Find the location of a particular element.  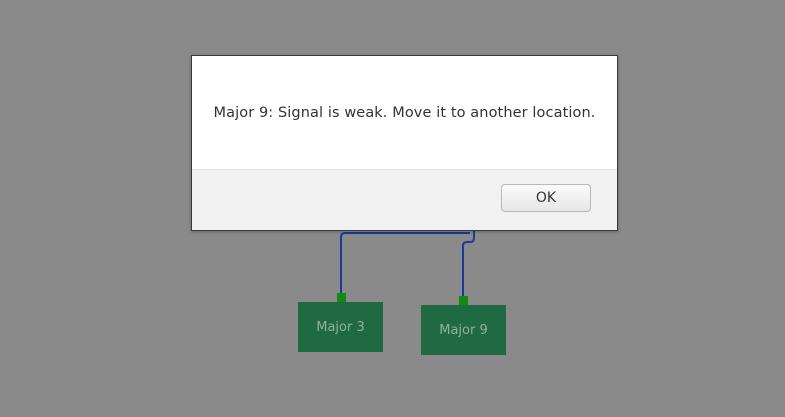

node-major-9: Major 9 is located at coordinates (463, 330).